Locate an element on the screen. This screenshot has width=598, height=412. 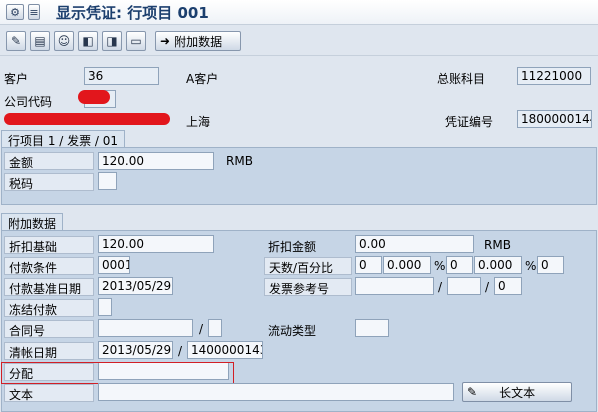
days2-field: 0 is located at coordinates (459, 265).